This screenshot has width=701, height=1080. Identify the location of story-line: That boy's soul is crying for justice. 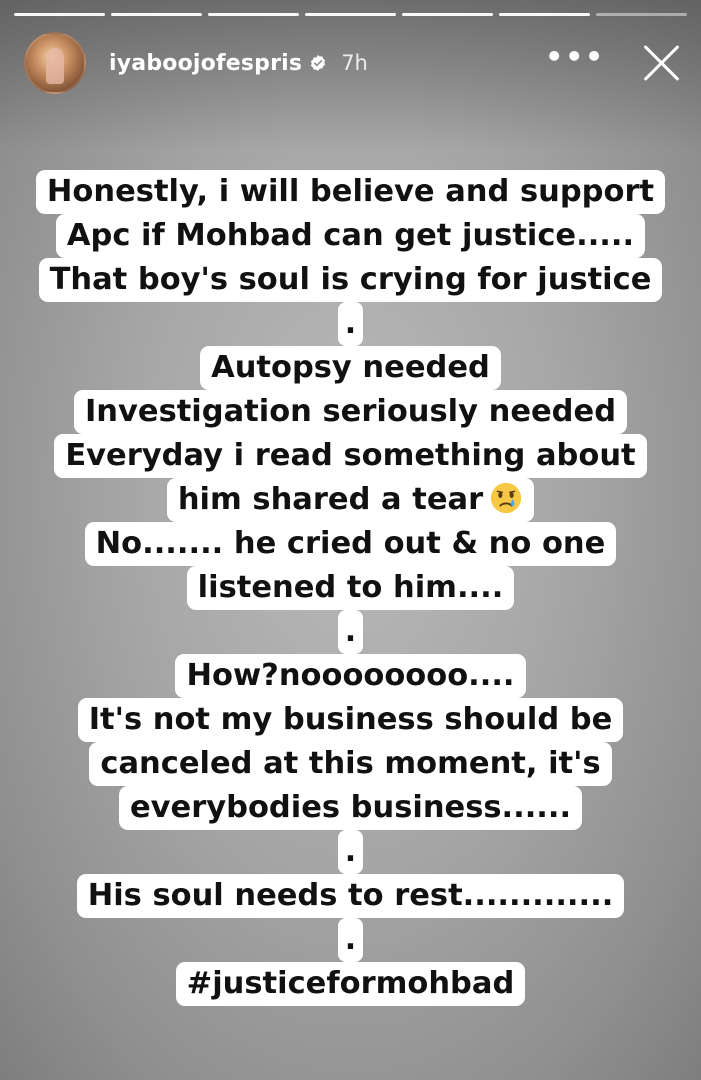
(350, 280).